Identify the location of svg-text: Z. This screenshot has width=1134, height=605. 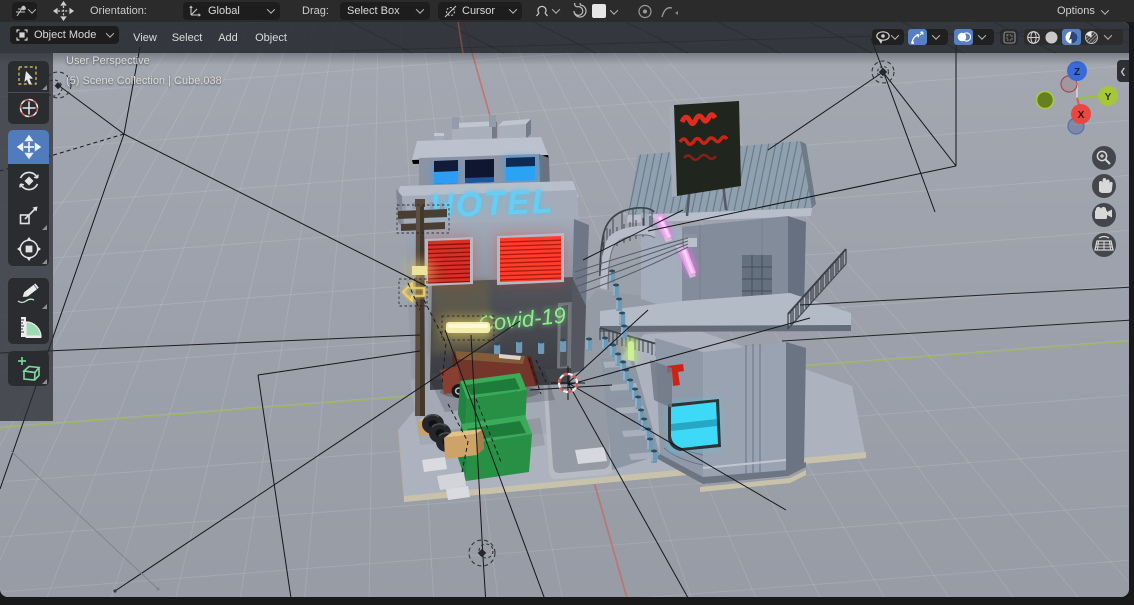
(1077, 72).